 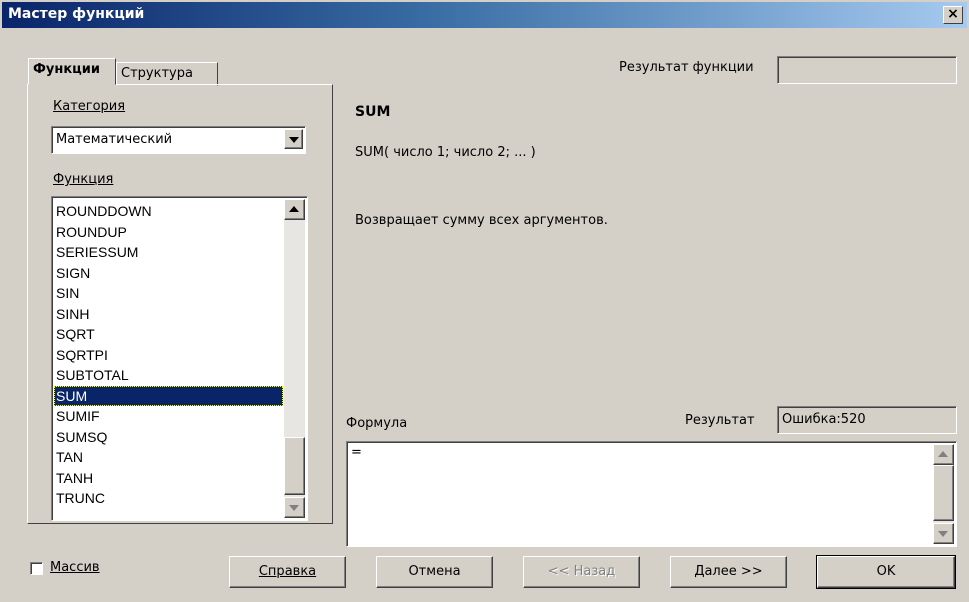 What do you see at coordinates (76, 14) in the screenshot?
I see `window-title: Мастер функций` at bounding box center [76, 14].